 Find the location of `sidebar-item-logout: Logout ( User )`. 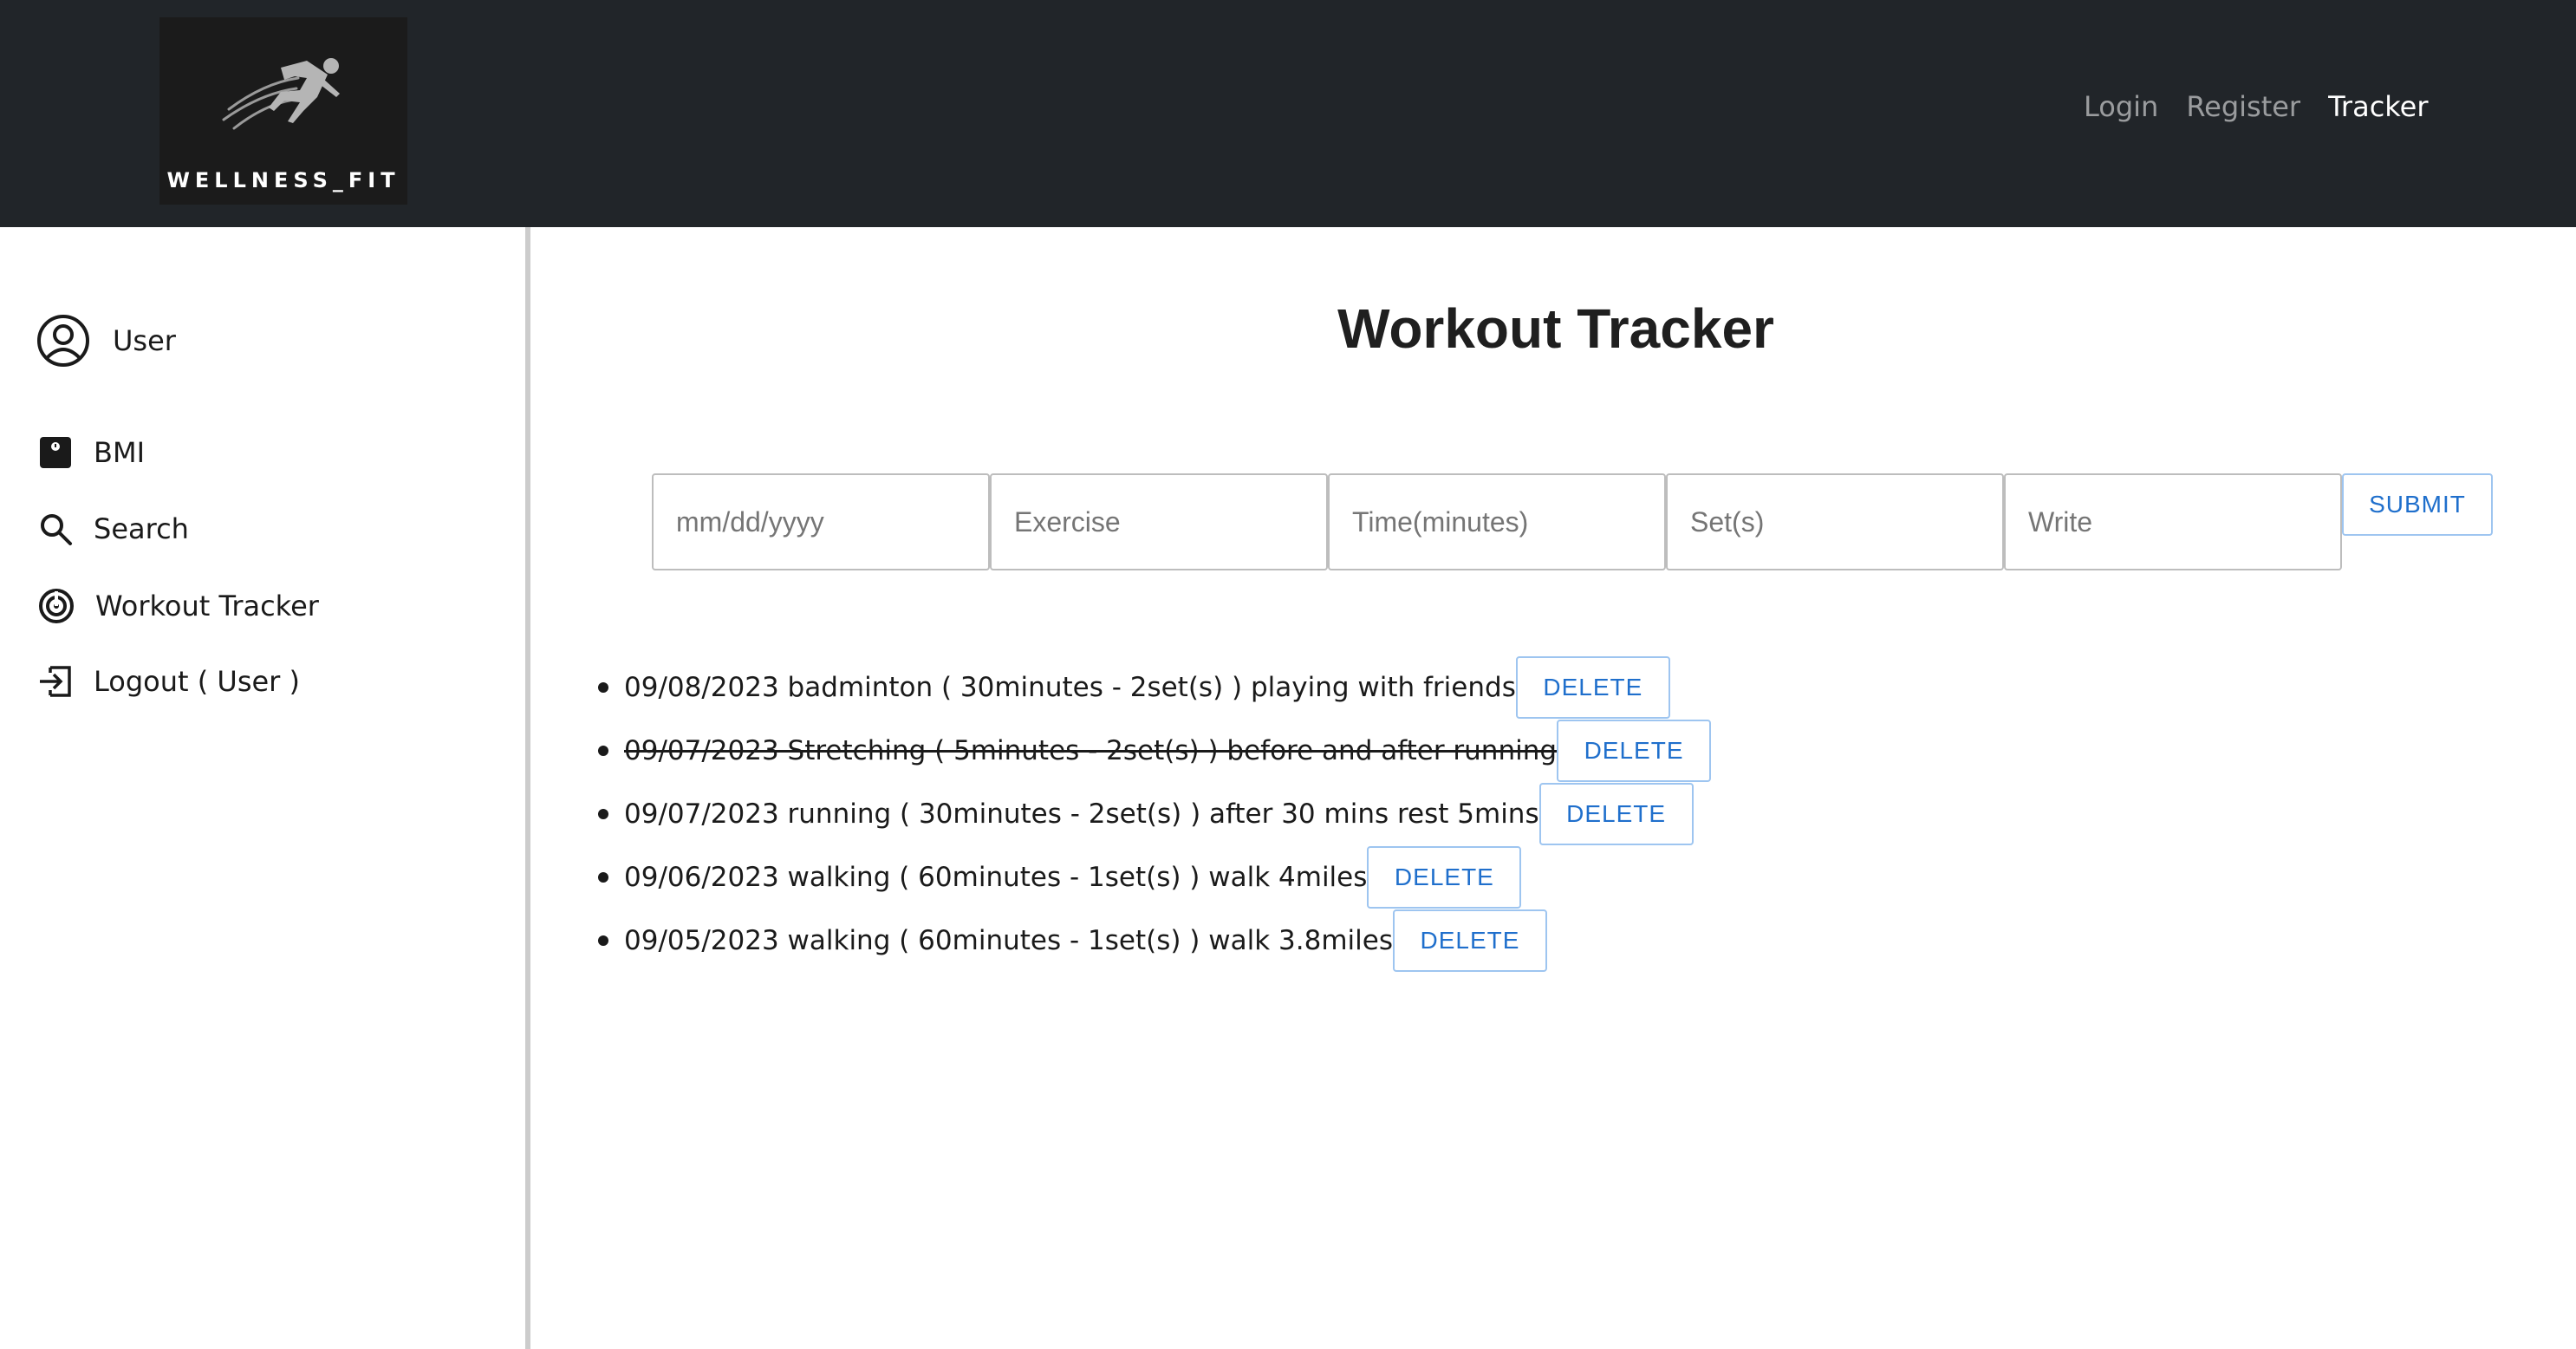

sidebar-item-logout: Logout ( User ) is located at coordinates (169, 681).